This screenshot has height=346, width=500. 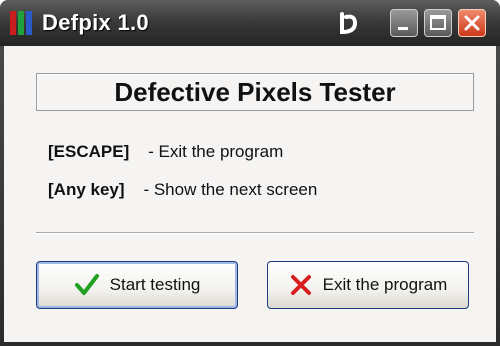 I want to click on app-logo-icon, so click(x=349, y=23).